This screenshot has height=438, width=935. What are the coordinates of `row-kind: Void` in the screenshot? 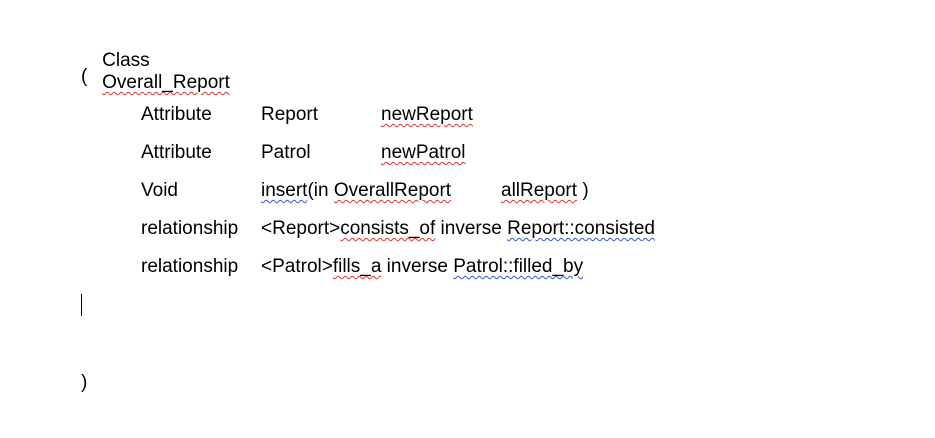 It's located at (159, 190).